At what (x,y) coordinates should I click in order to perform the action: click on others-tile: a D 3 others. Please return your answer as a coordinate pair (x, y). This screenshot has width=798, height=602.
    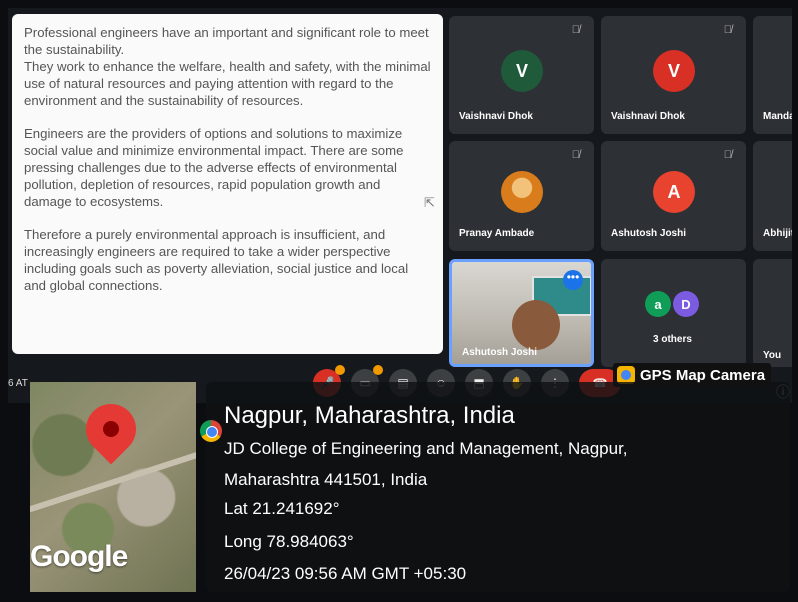
    Looking at the image, I should click on (673, 313).